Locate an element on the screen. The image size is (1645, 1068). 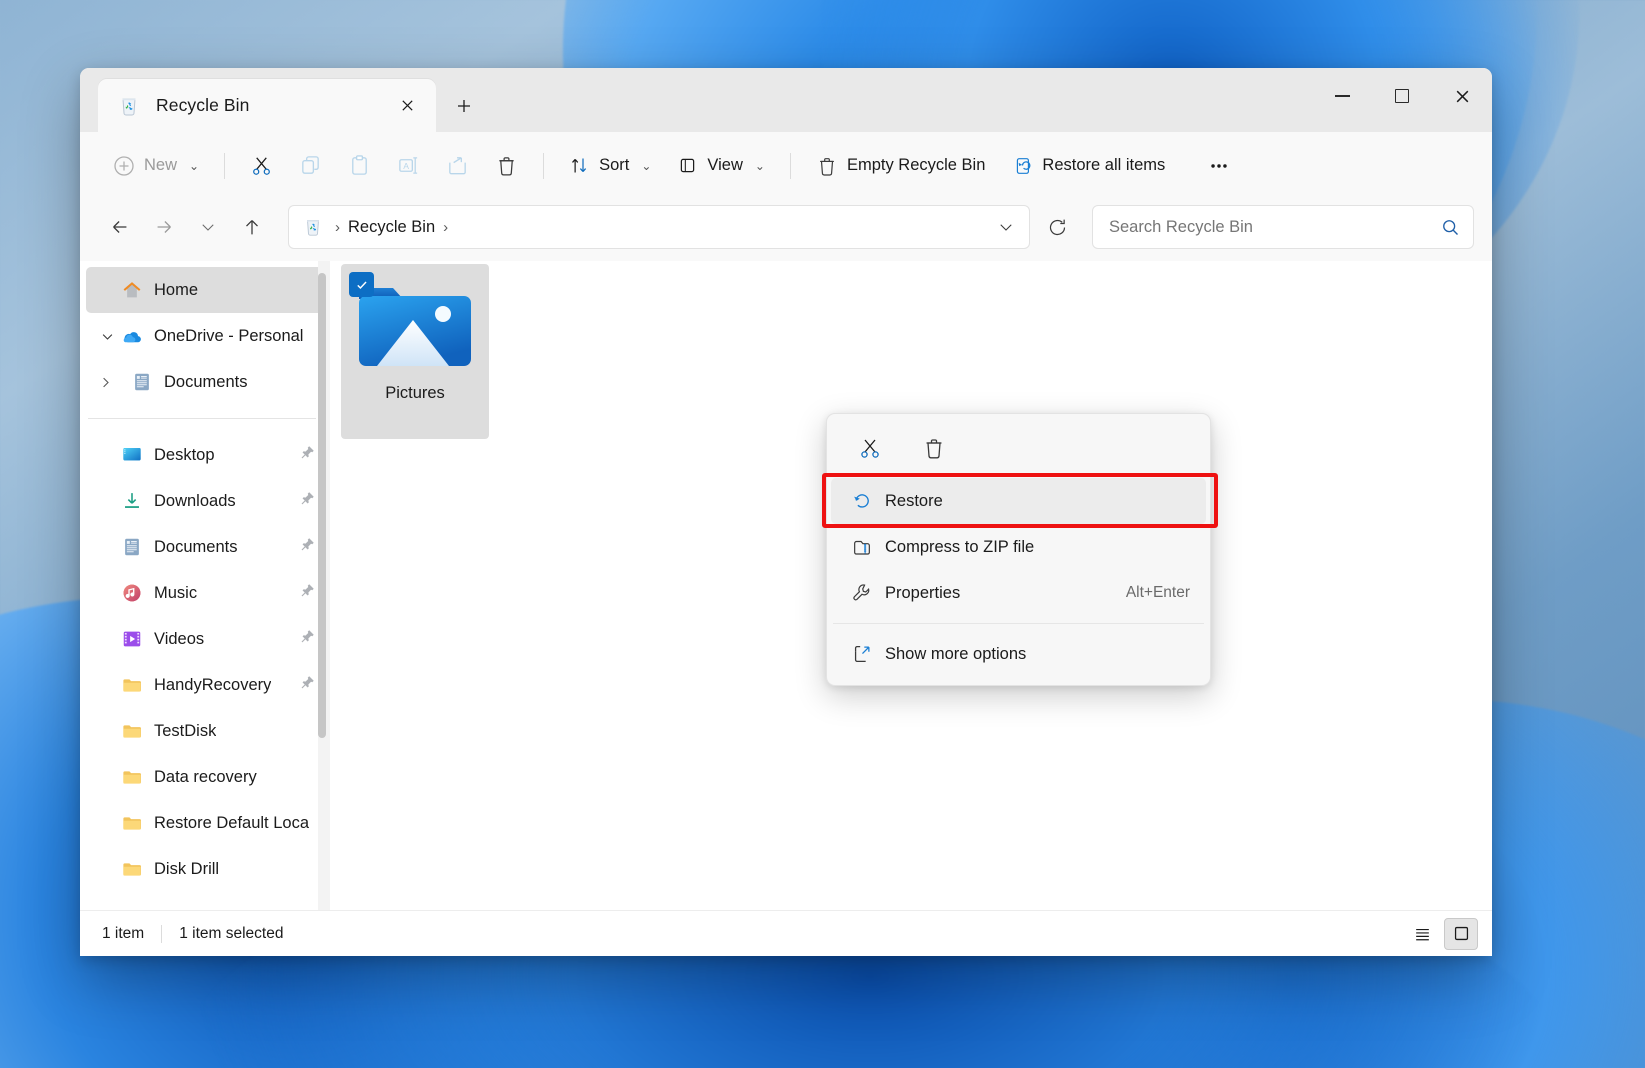
paste-button is located at coordinates (359, 166).